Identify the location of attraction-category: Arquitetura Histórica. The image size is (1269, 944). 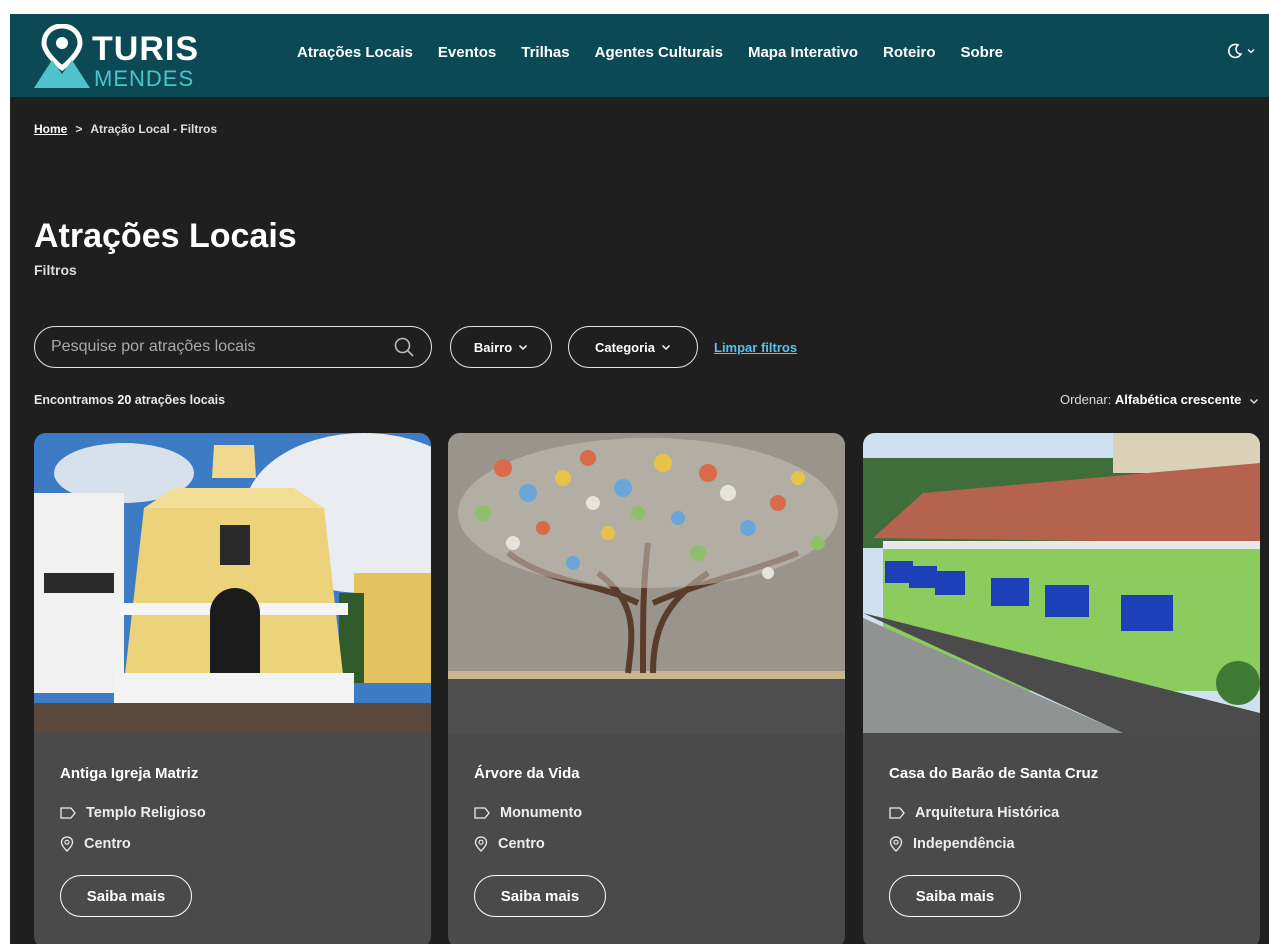
(974, 813).